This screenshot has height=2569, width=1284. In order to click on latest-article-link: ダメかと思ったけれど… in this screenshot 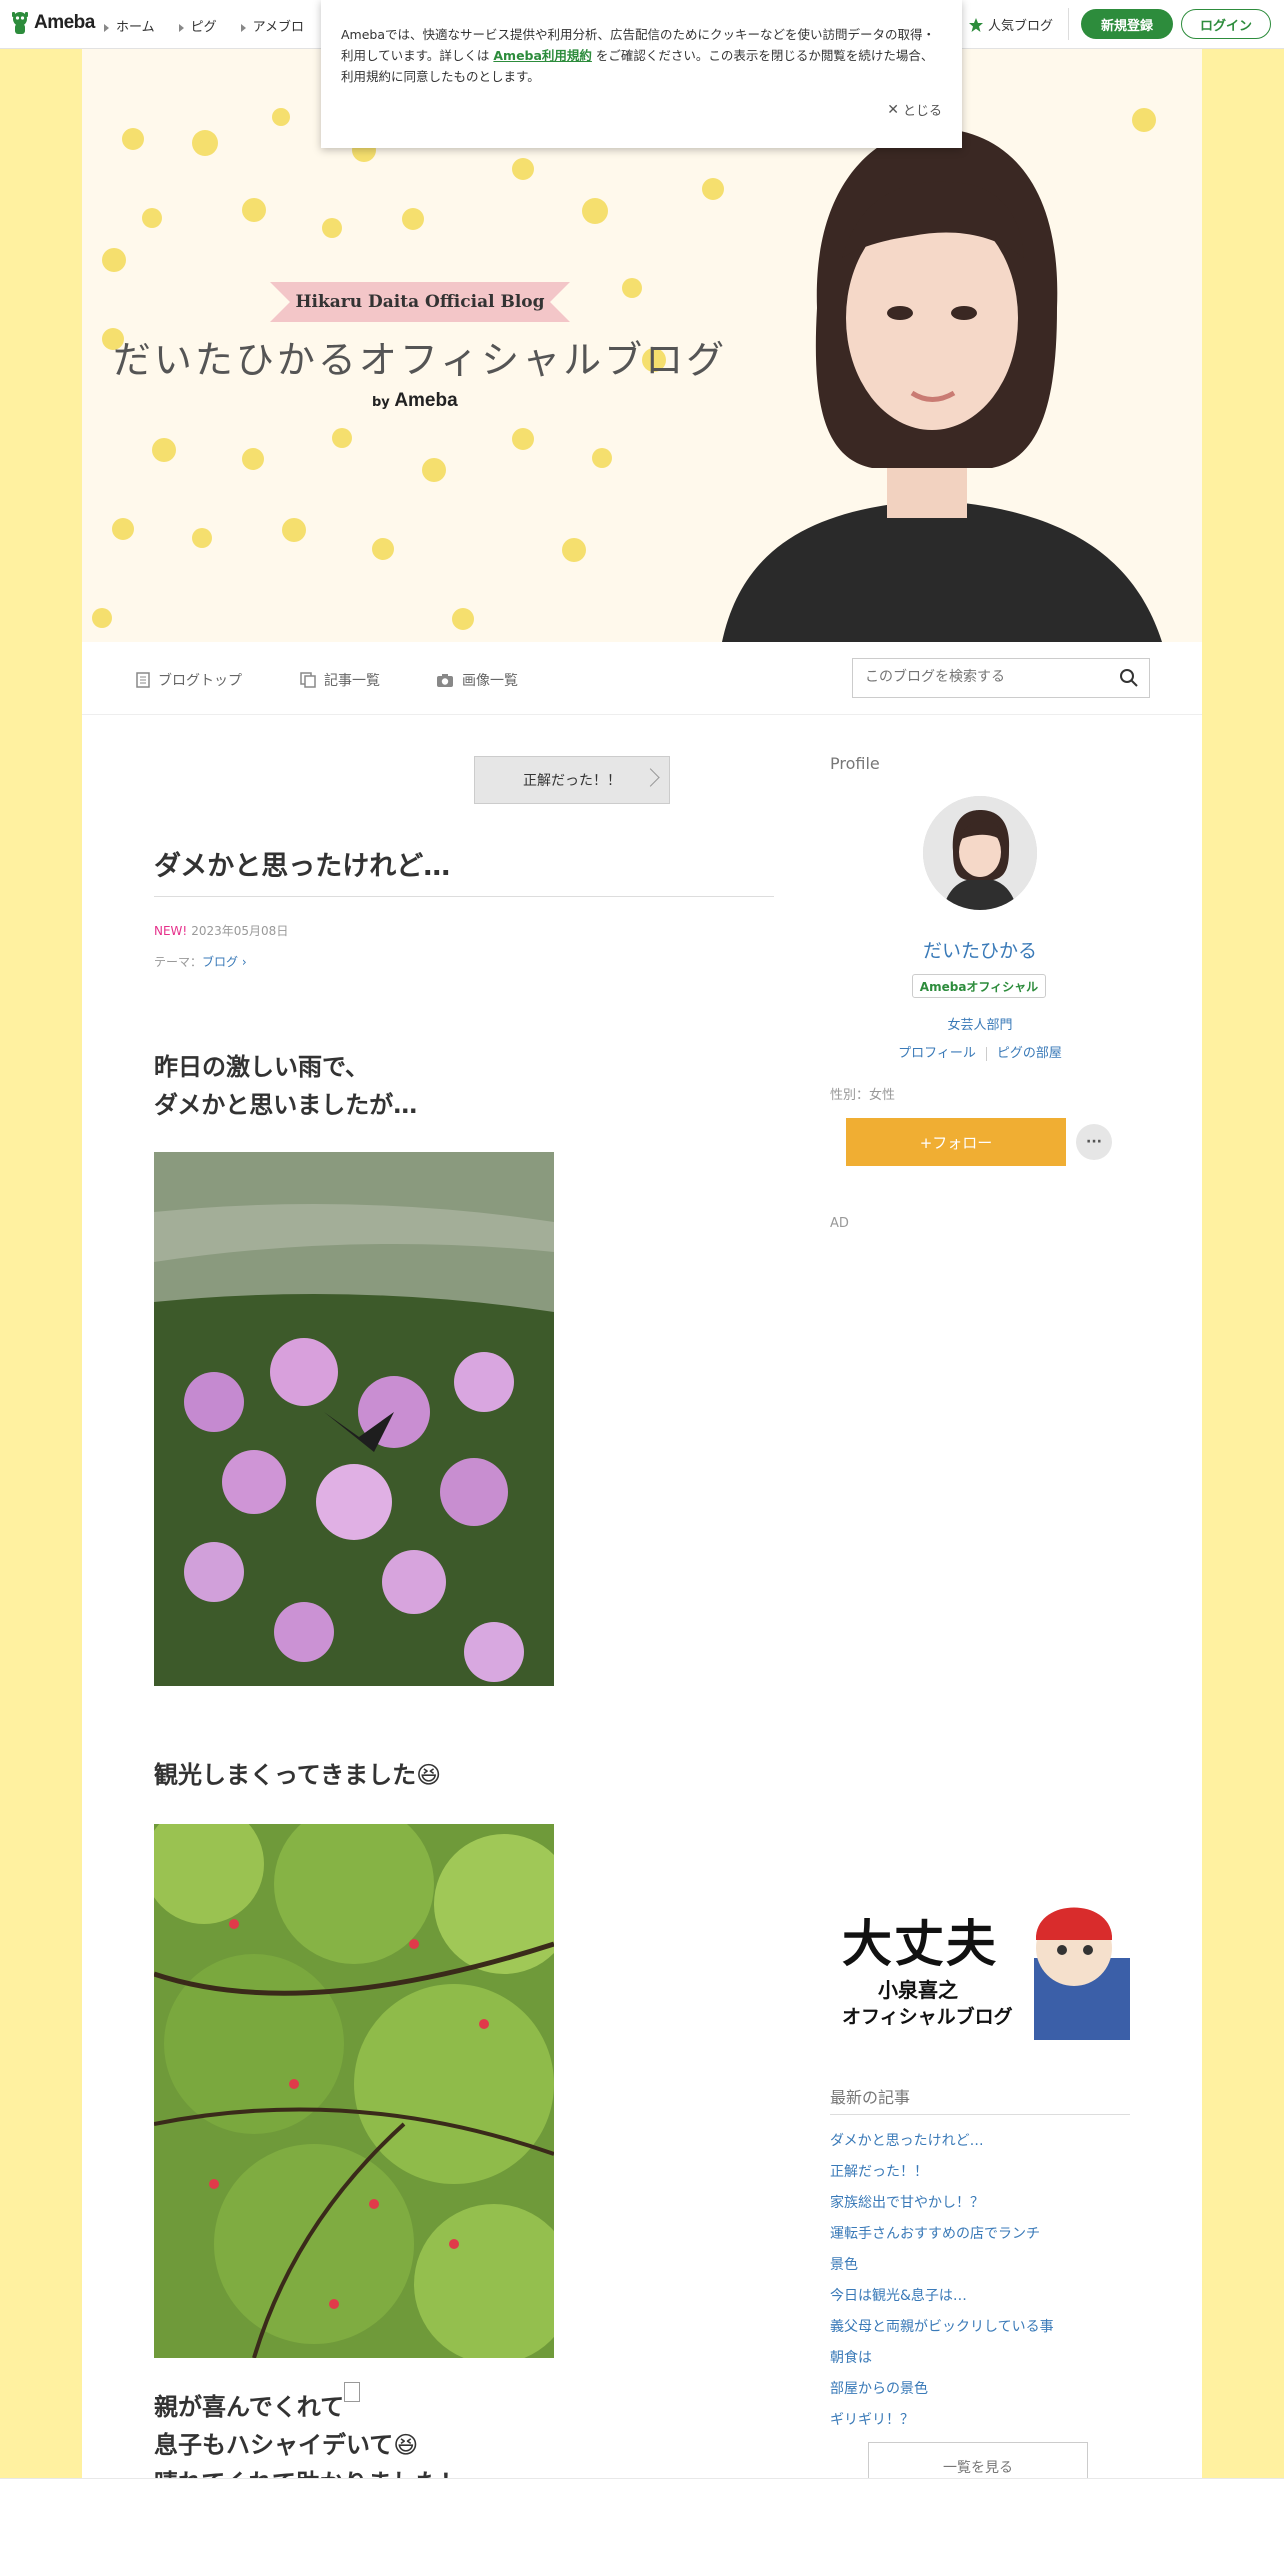, I will do `click(942, 2141)`.